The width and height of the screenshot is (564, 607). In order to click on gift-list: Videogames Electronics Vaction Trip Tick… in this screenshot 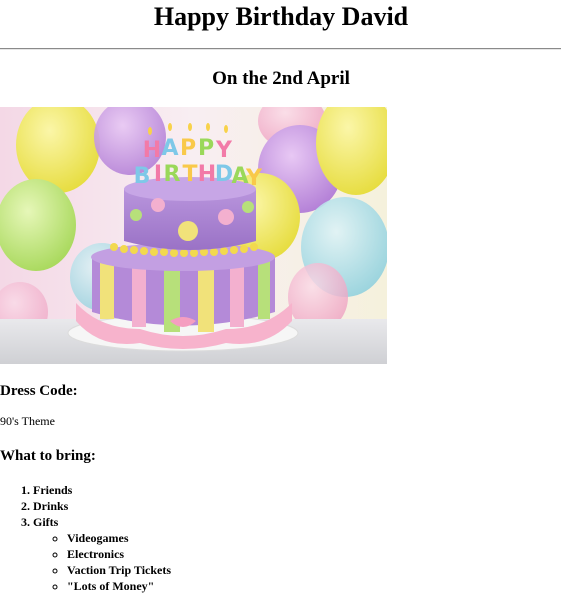, I will do `click(102, 562)`.